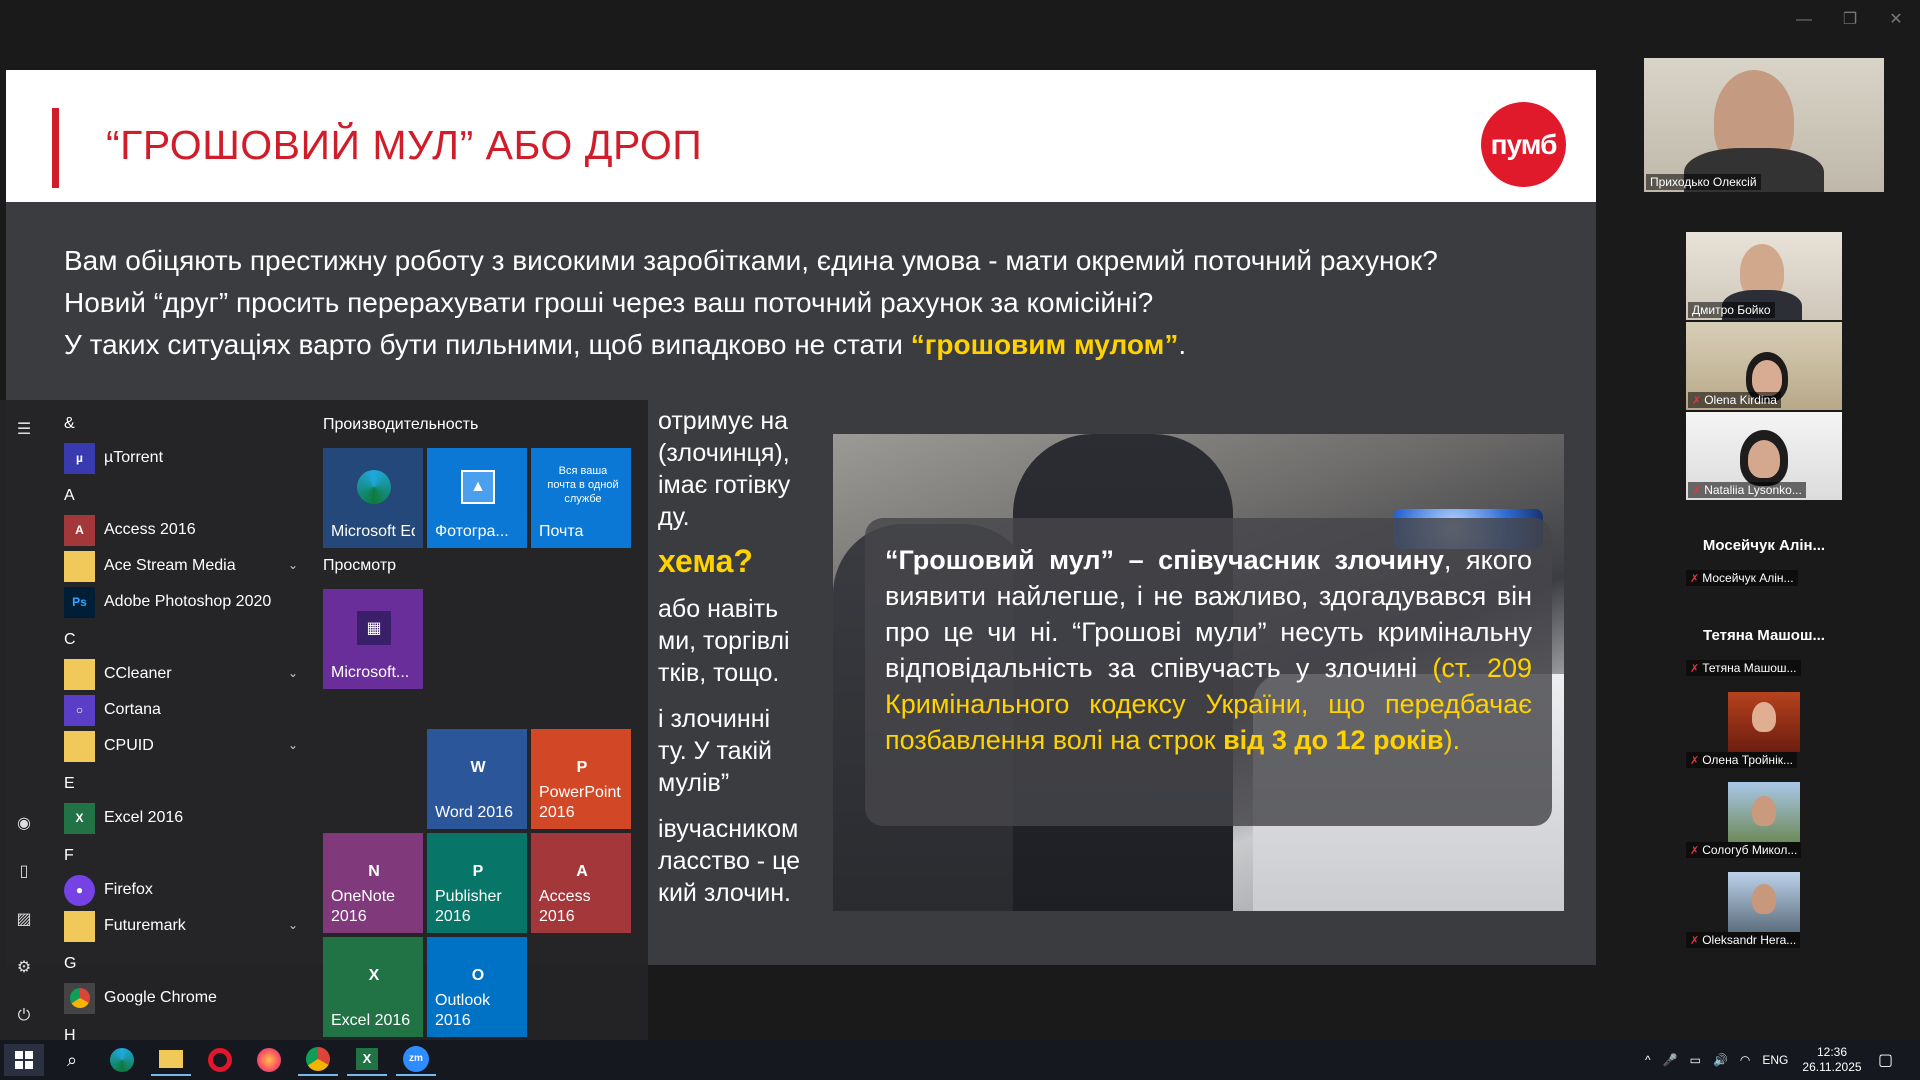 This screenshot has height=1080, width=1920. Describe the element at coordinates (134, 457) in the screenshot. I see `app-name: µTorrent` at that location.